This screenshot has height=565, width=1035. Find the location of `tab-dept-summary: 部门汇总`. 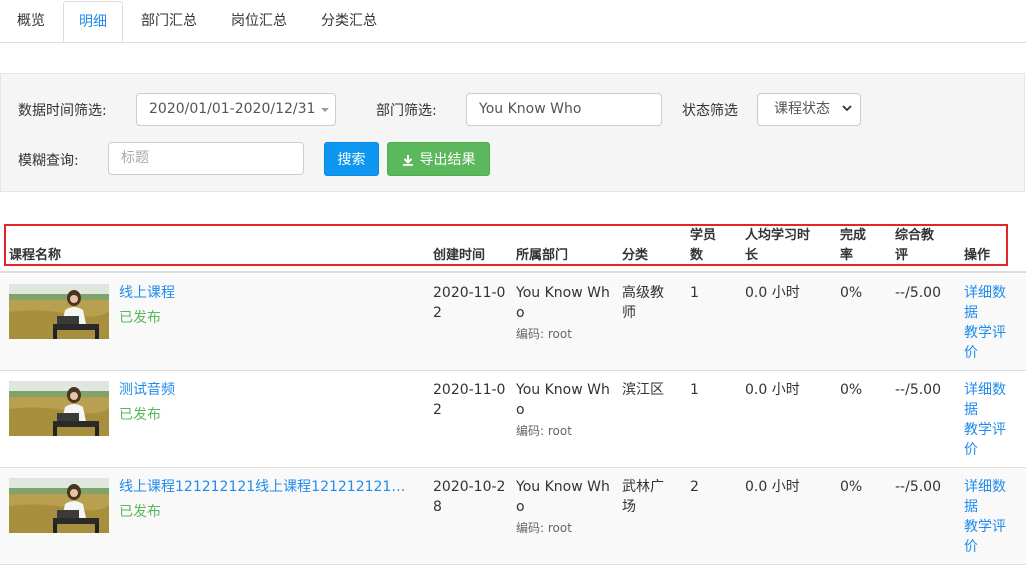

tab-dept-summary: 部门汇总 is located at coordinates (169, 21).